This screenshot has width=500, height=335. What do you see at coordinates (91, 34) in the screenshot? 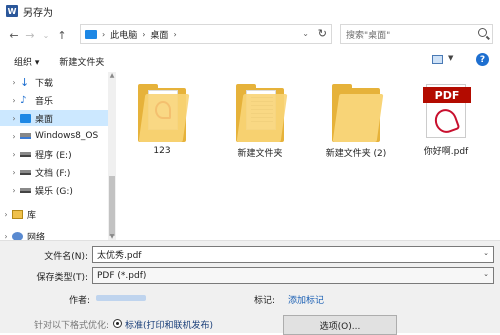
I see `this-pc-icon` at bounding box center [91, 34].